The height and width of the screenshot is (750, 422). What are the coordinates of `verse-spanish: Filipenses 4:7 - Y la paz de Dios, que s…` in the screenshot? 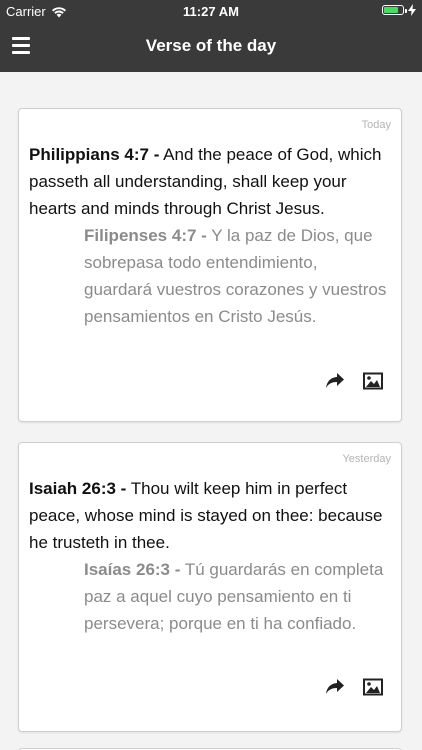 It's located at (236, 276).